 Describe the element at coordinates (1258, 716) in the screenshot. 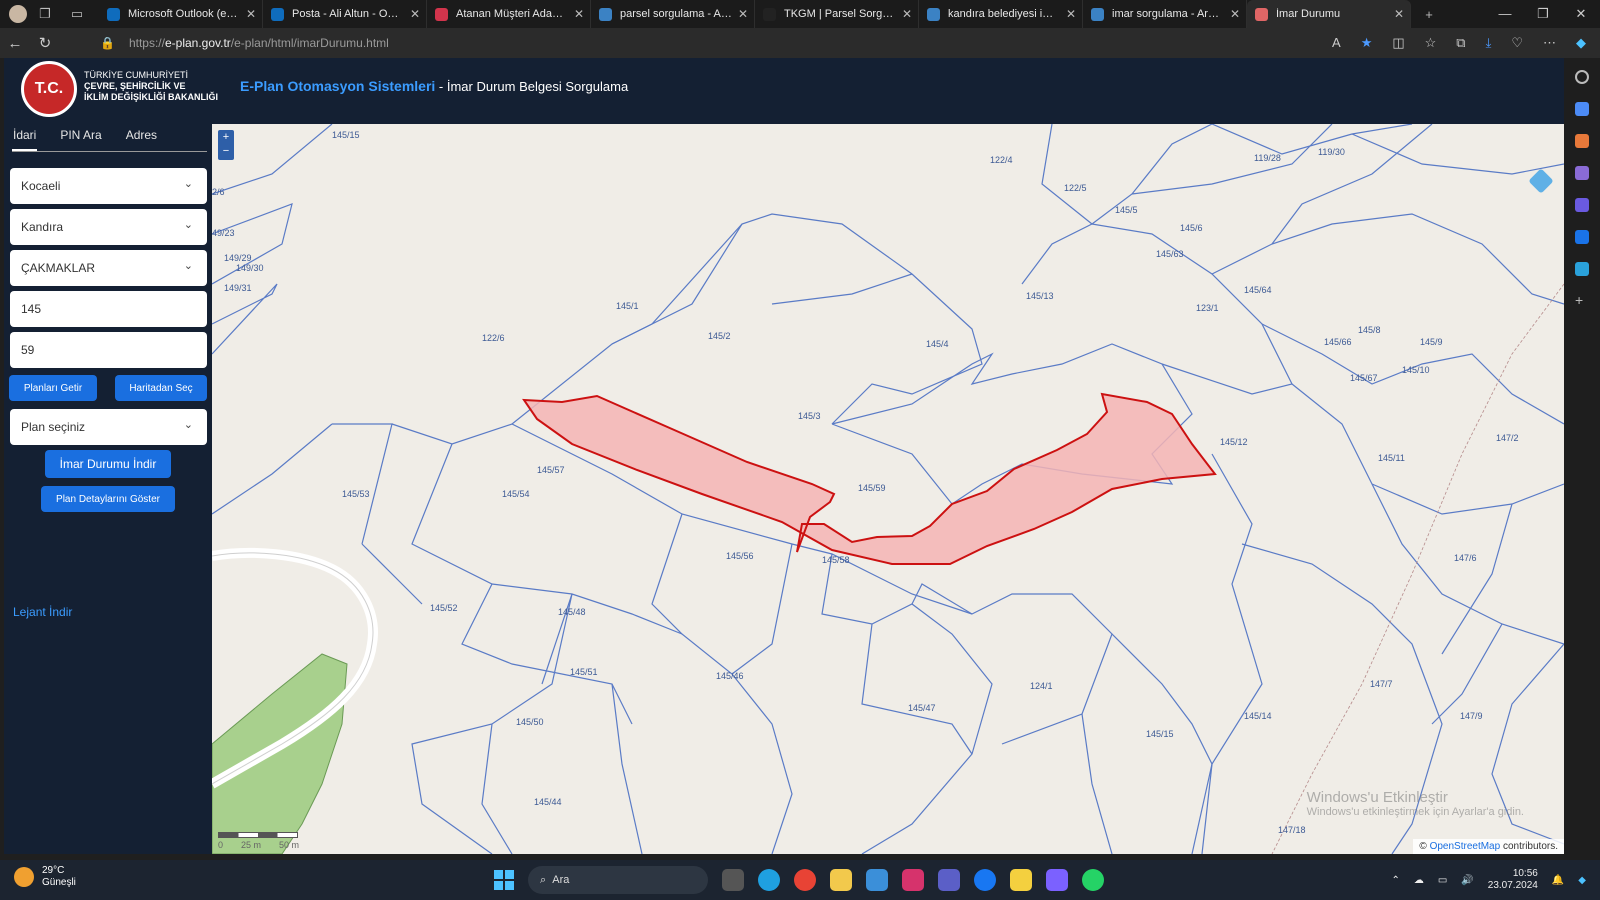

I see `parcel-label: 145/14` at that location.